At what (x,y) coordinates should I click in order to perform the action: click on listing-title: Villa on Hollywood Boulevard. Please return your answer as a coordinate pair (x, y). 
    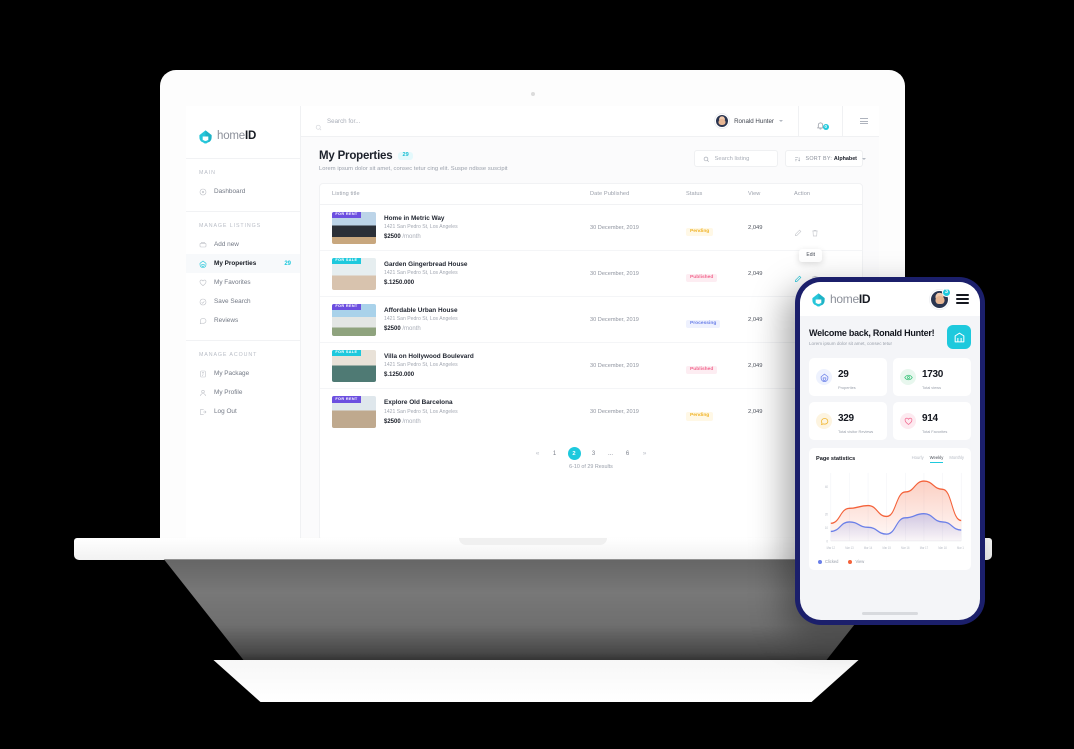
    Looking at the image, I should click on (429, 356).